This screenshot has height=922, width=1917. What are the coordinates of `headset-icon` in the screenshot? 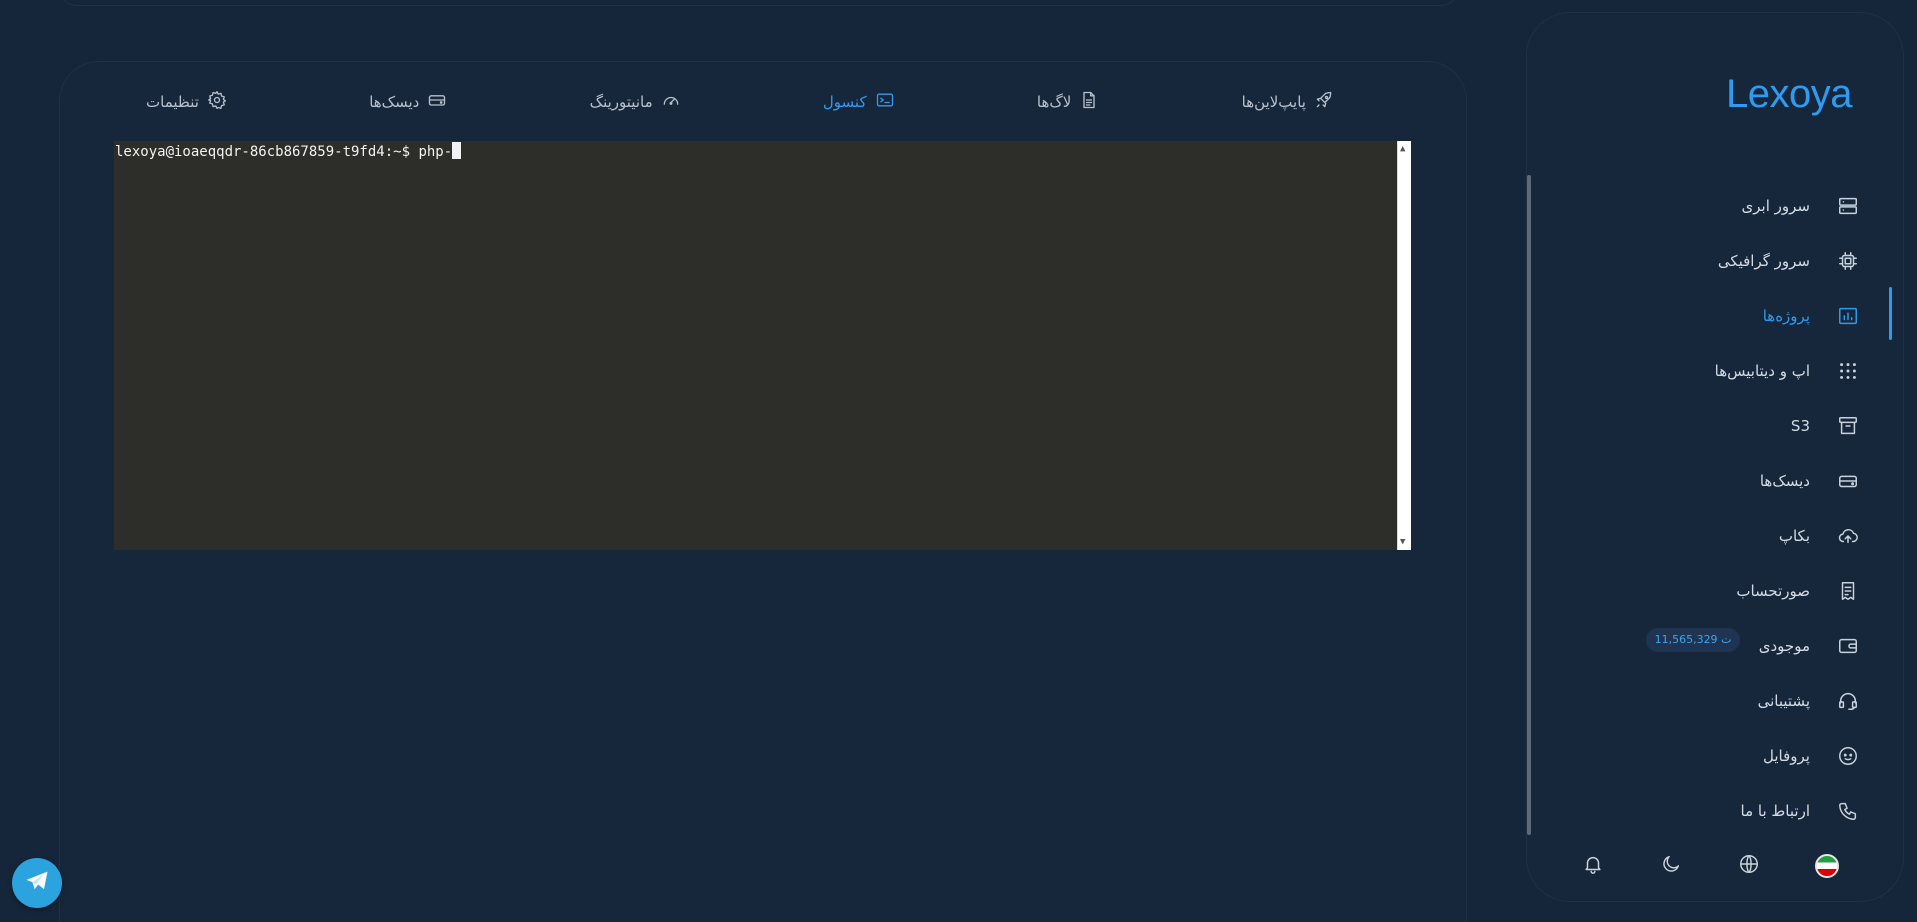 It's located at (1848, 701).